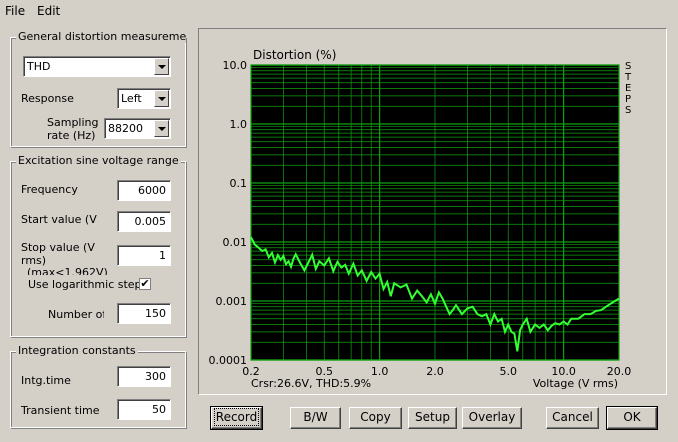  What do you see at coordinates (98, 160) in the screenshot?
I see `excitation-title: Excitation sine voltage range` at bounding box center [98, 160].